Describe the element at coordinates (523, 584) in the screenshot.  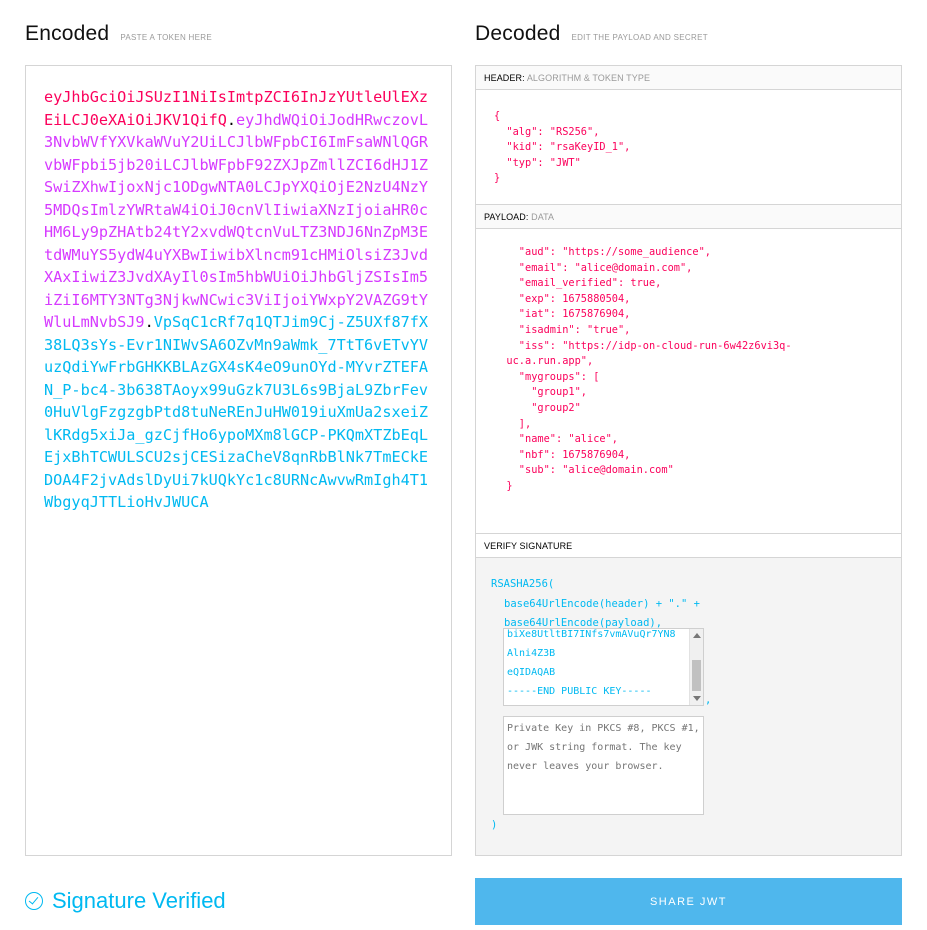
I see `verify-algorithm-line: RSASHA256(` at that location.